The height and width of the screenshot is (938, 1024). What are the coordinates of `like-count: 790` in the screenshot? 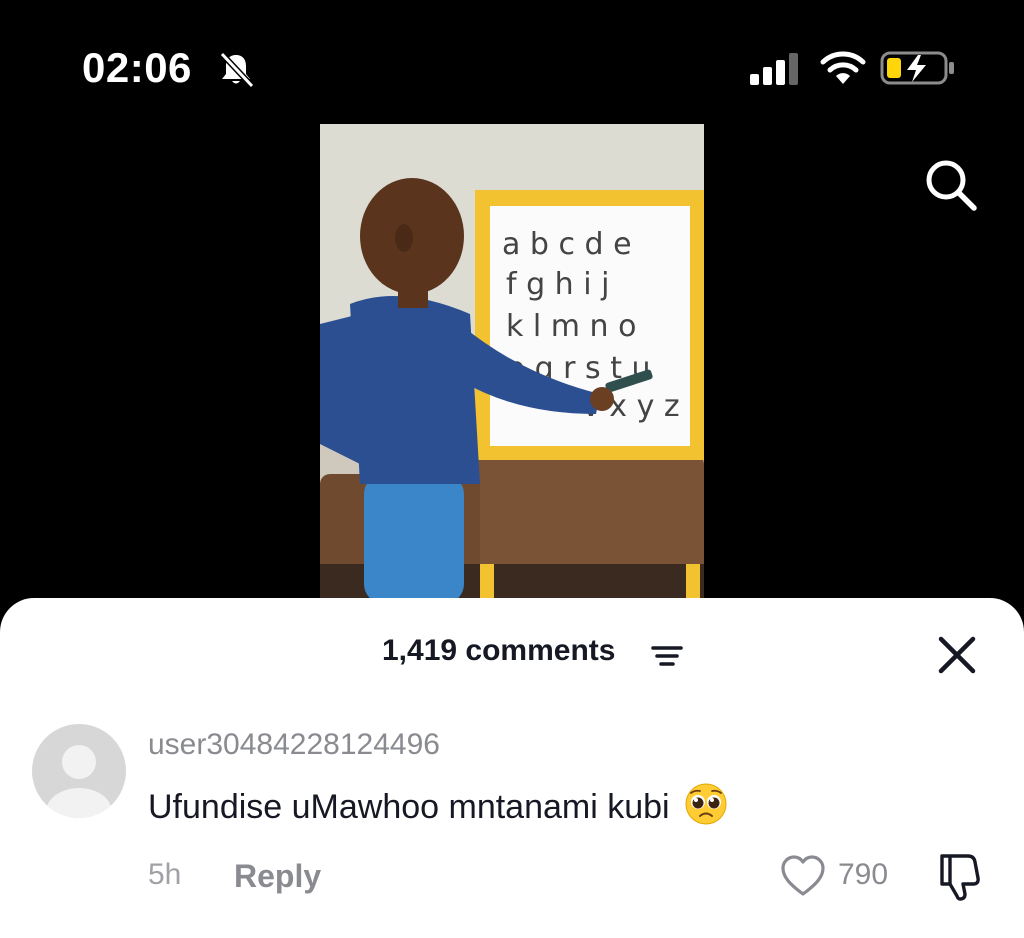 It's located at (863, 874).